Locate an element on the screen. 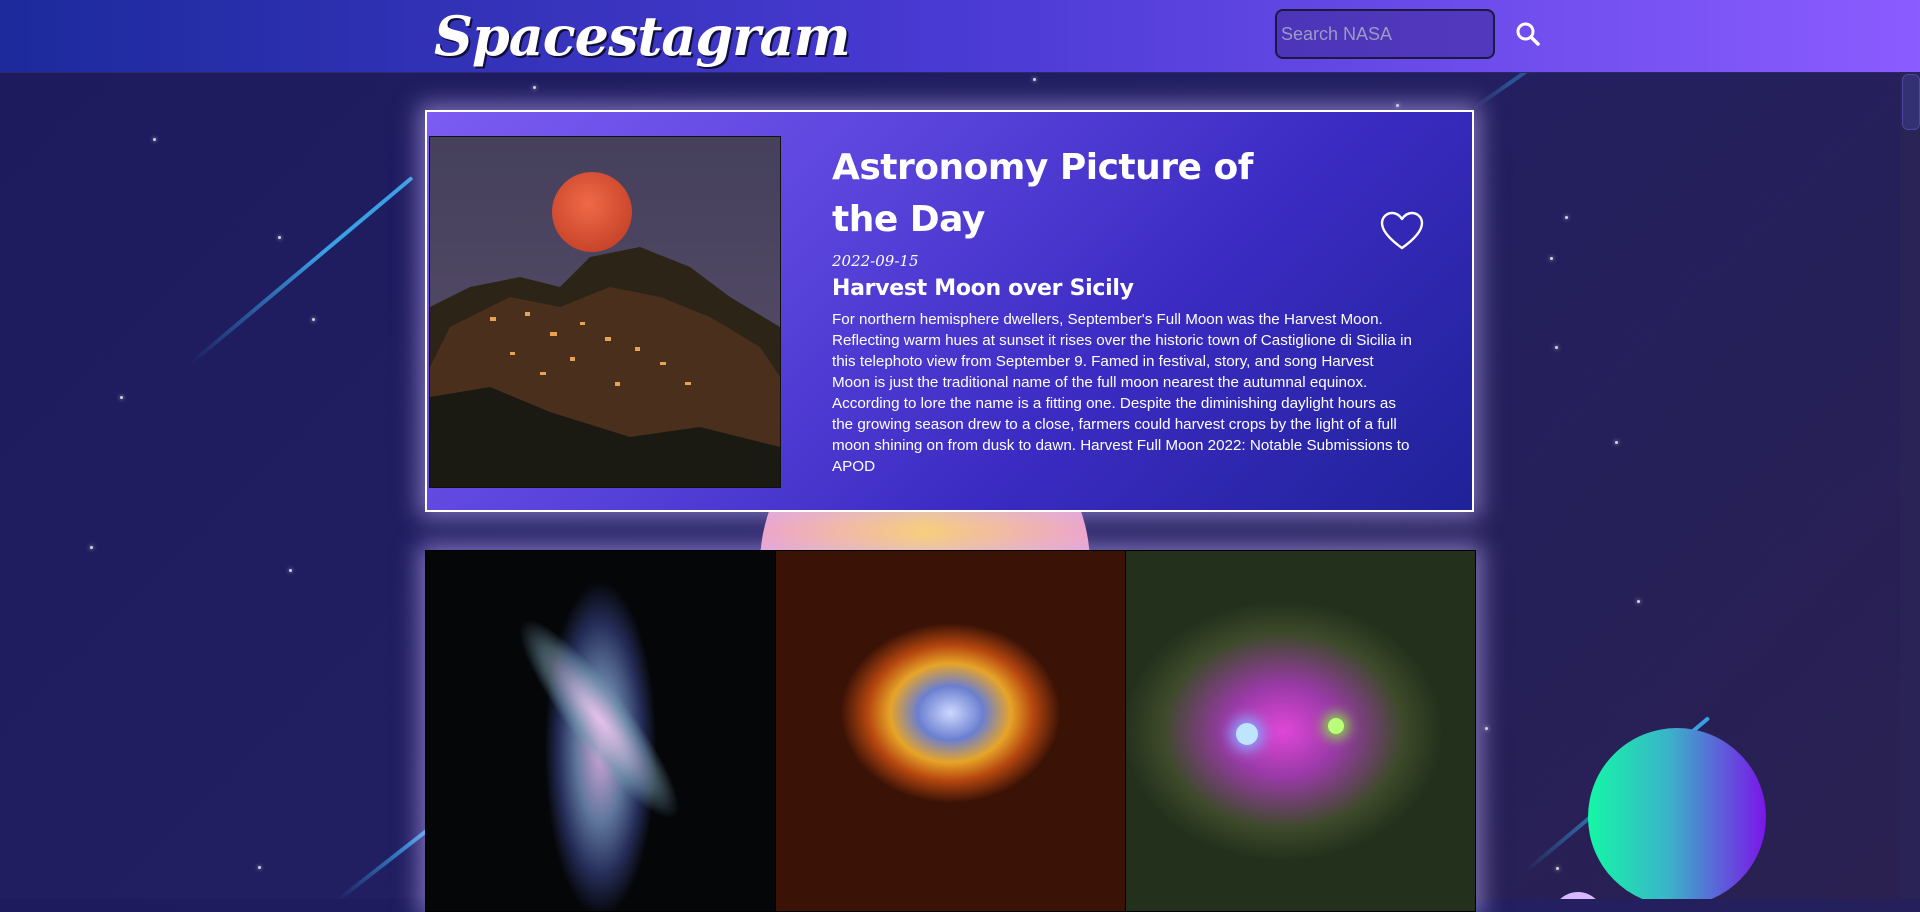  app-logo: Spacestagram is located at coordinates (642, 36).